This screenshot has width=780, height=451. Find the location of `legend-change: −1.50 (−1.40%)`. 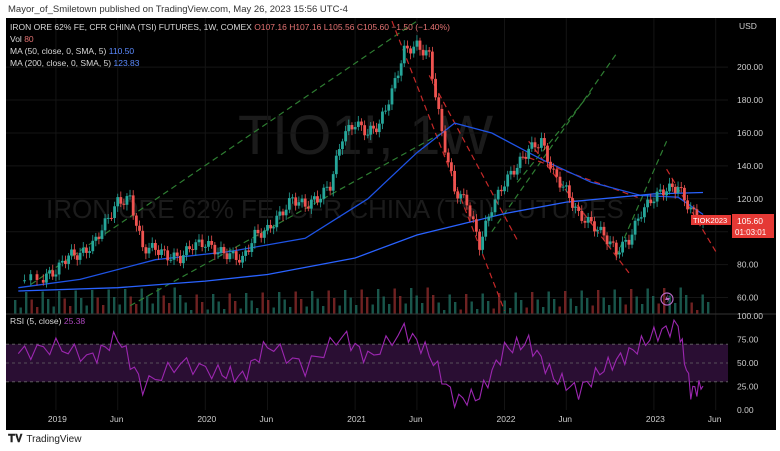

legend-change: −1.50 (−1.40%) is located at coordinates (420, 27).